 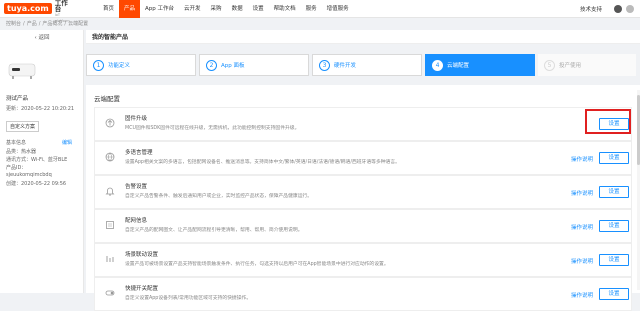 I want to click on nav-item-app-workbench: App 工作台, so click(x=159, y=9).